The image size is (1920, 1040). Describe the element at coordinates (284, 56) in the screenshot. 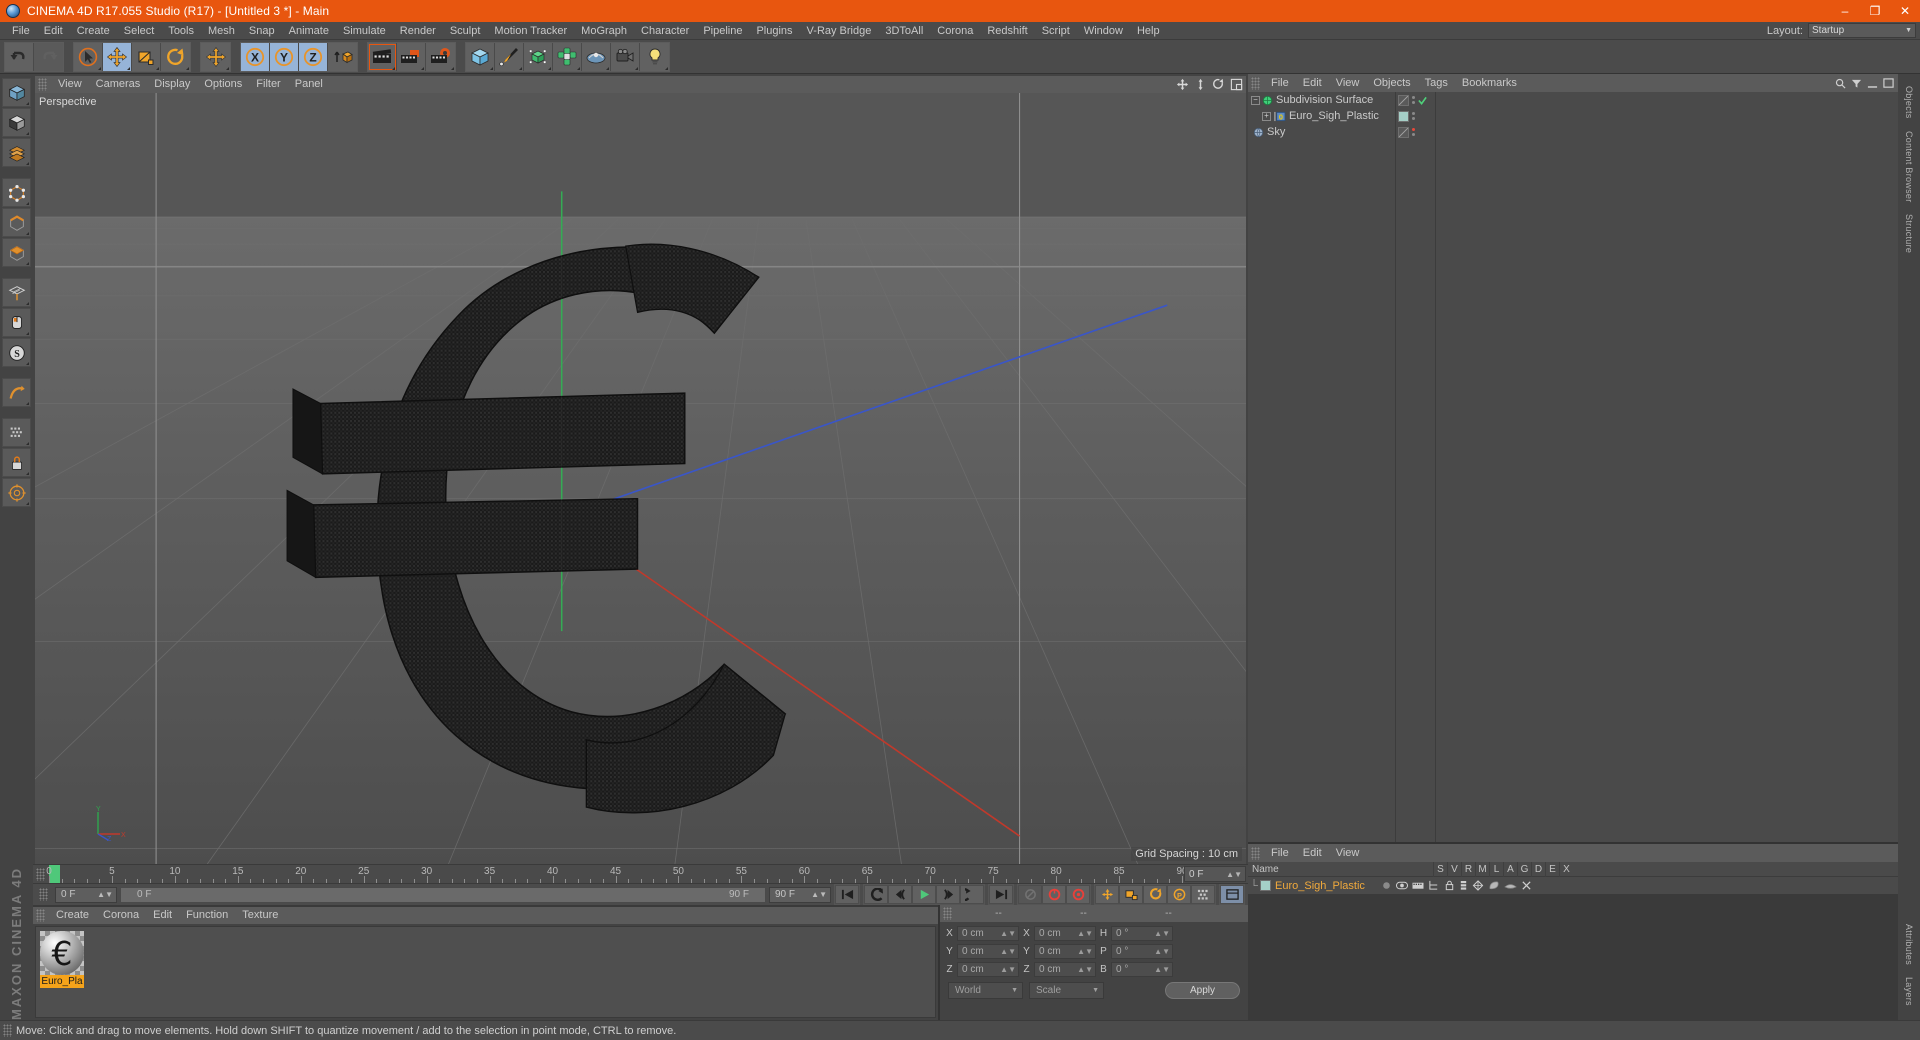

I see `lock-y-axis-button: Y` at that location.